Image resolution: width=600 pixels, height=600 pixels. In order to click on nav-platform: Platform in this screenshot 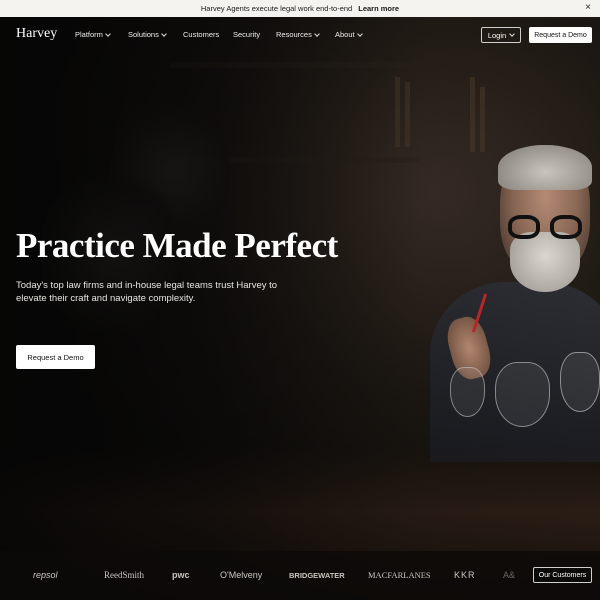, I will do `click(93, 34)`.